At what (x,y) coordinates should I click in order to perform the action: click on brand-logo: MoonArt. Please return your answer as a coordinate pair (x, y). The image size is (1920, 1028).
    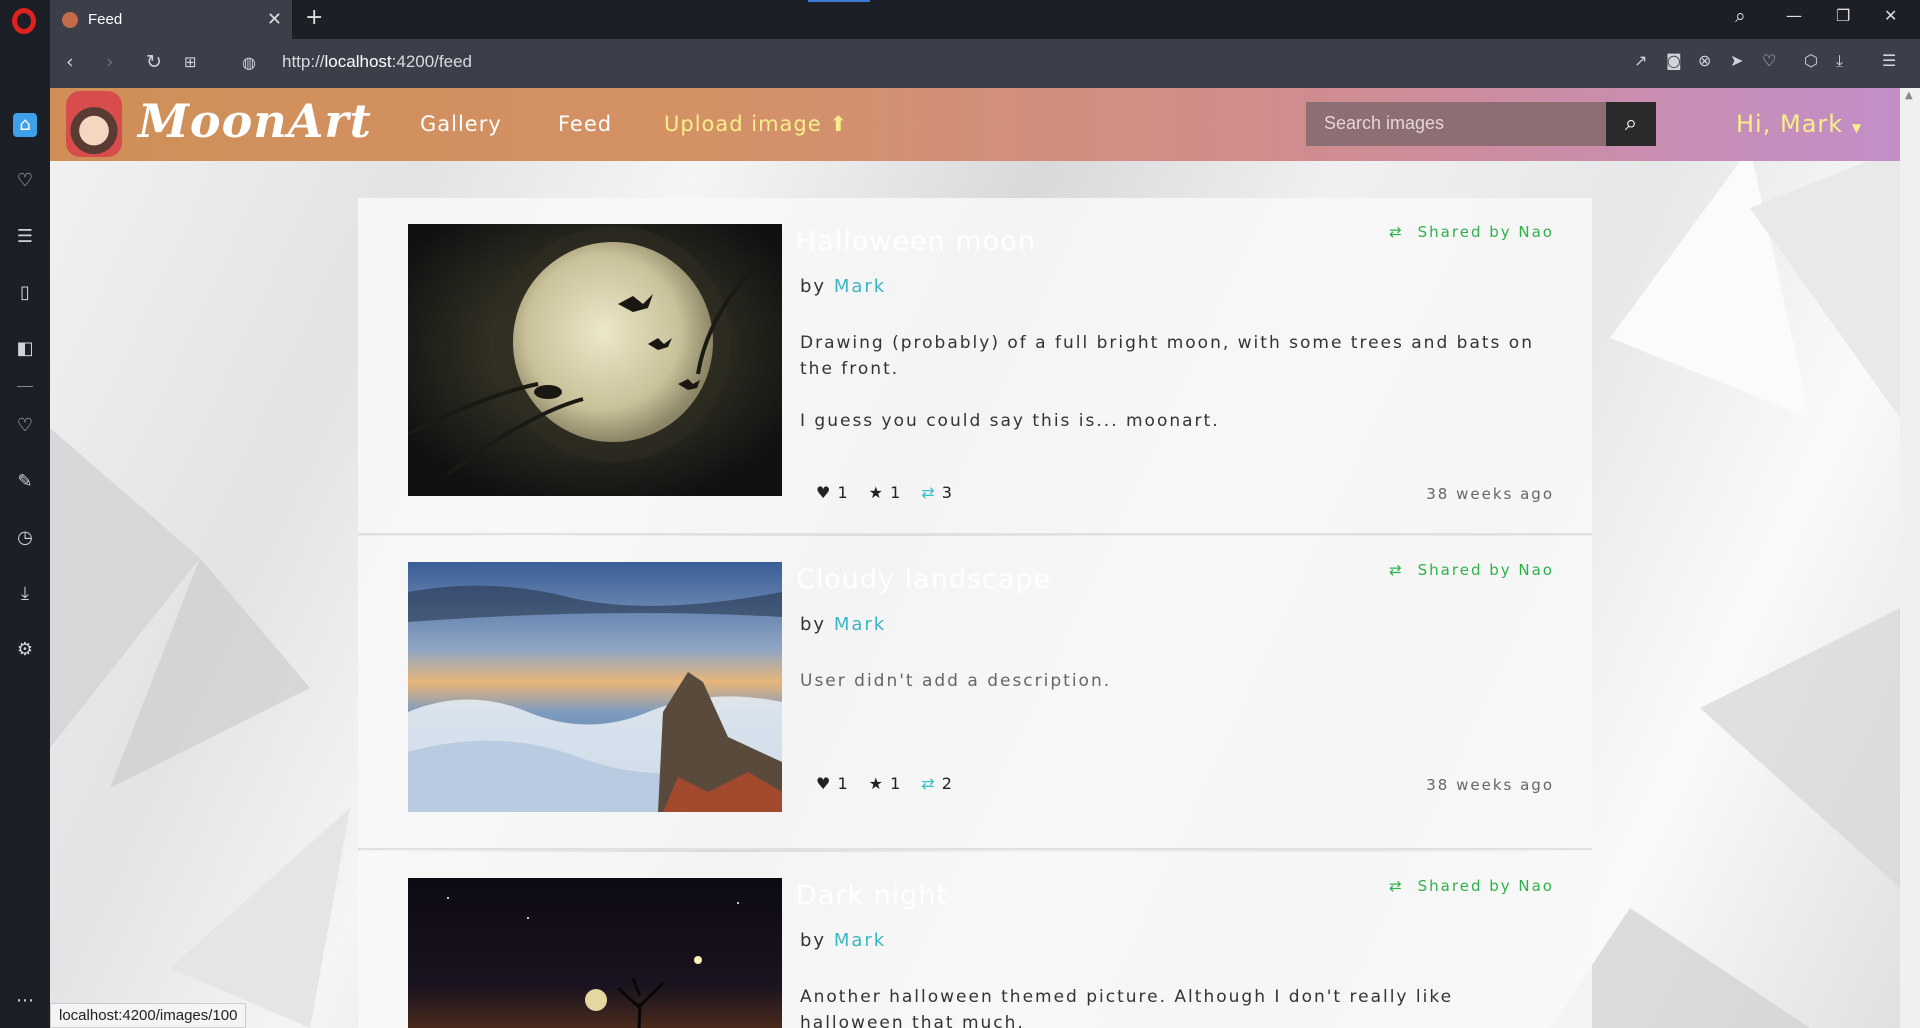
    Looking at the image, I should click on (255, 121).